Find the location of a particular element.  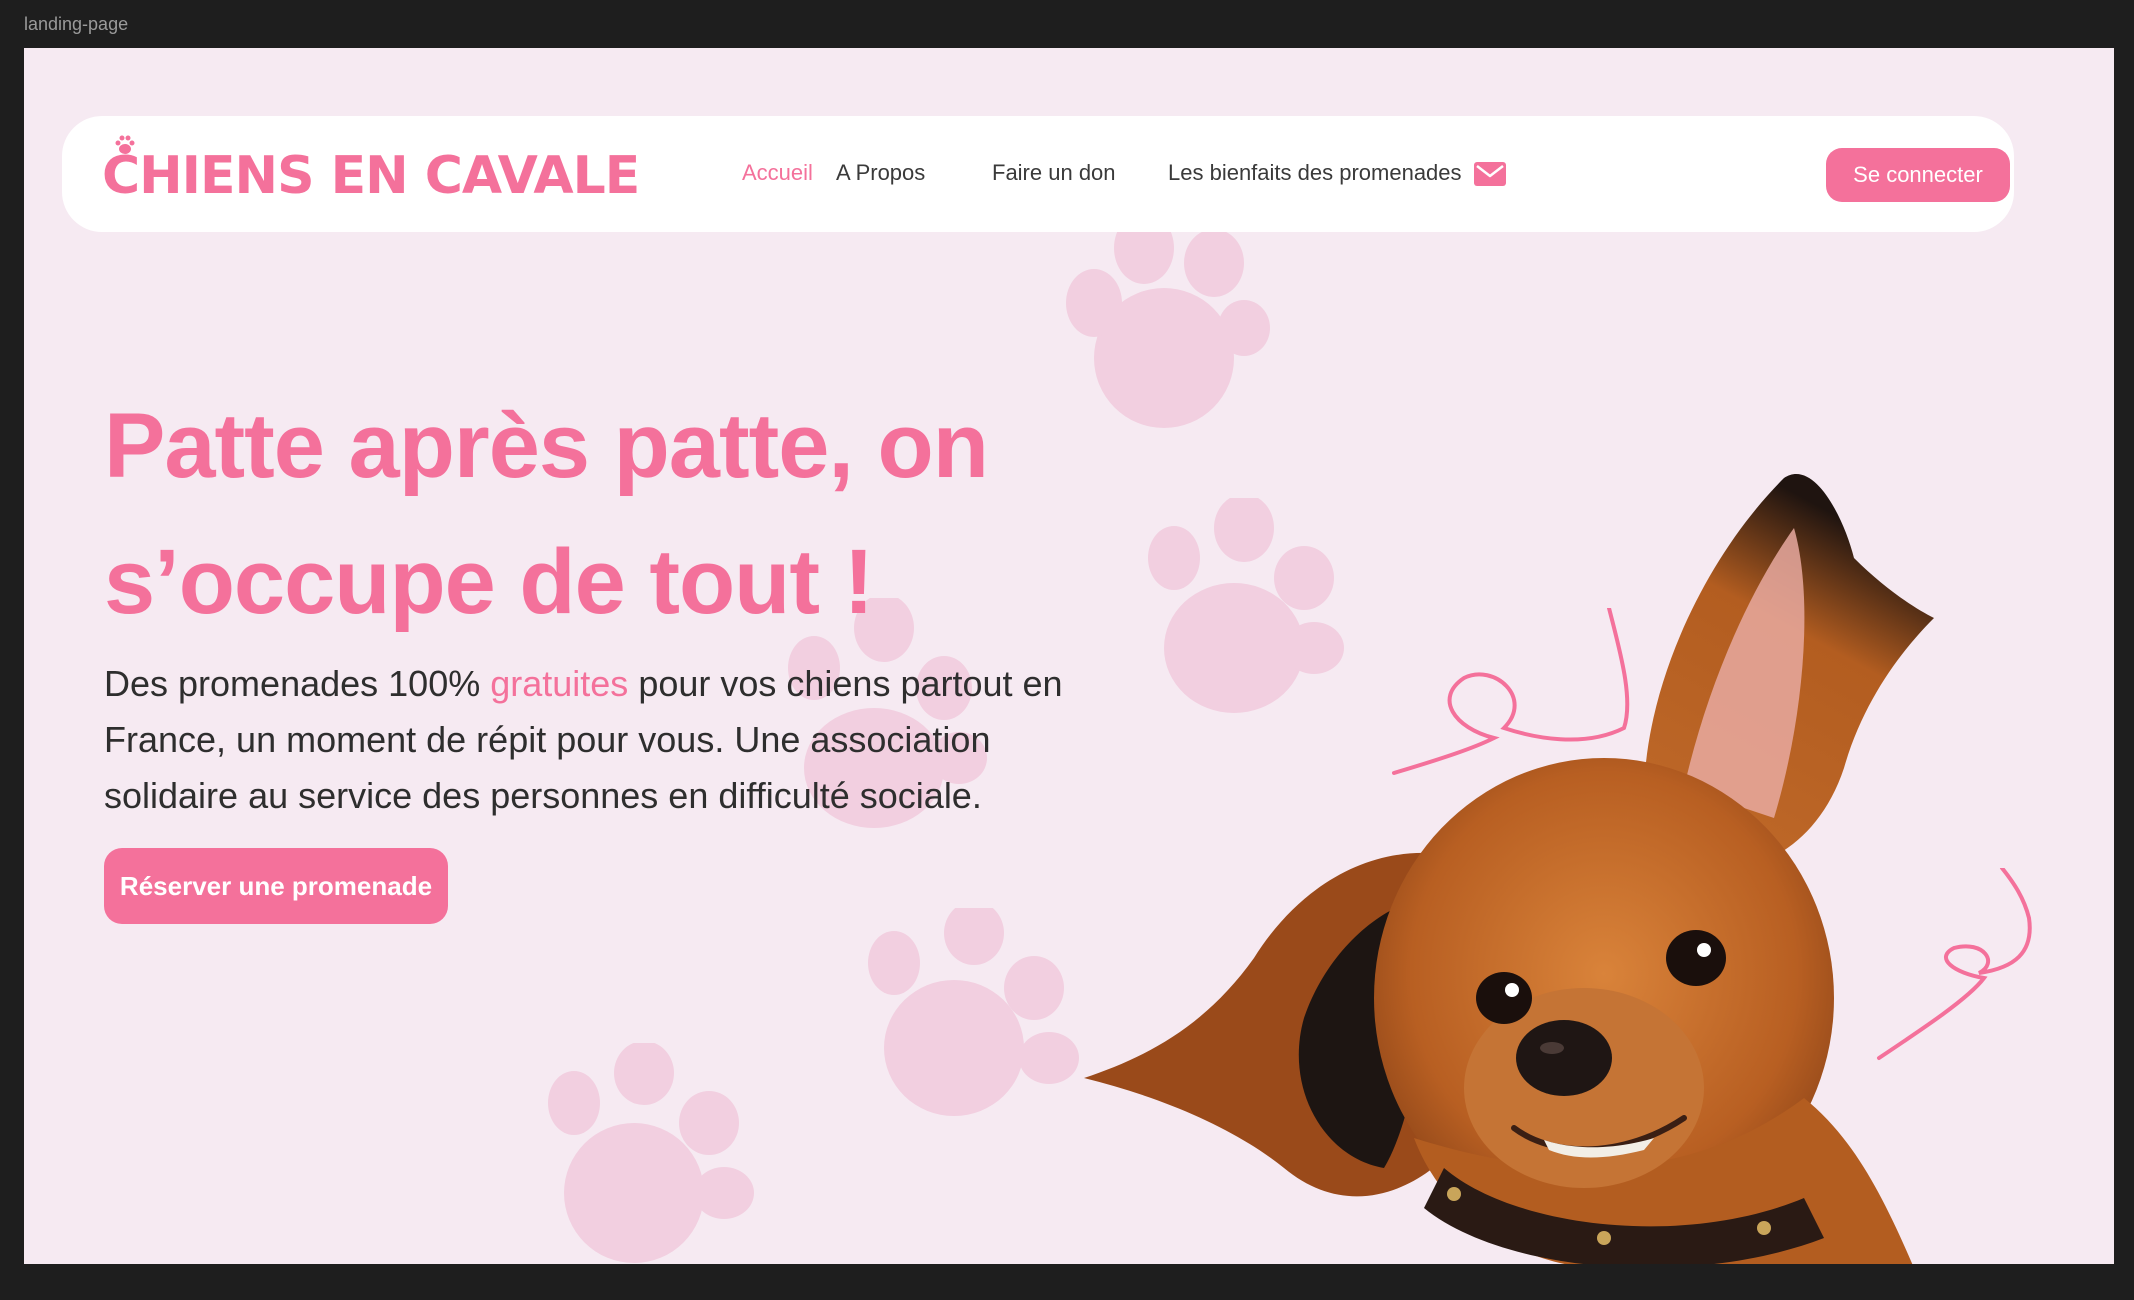

hero-headline-emphasis: tout ! is located at coordinates (761, 582).